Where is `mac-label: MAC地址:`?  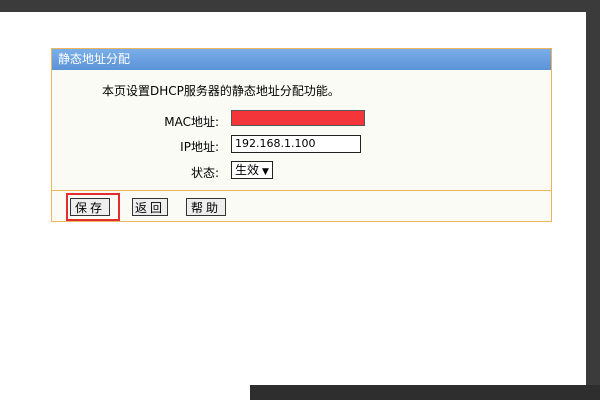
mac-label: MAC地址: is located at coordinates (191, 122).